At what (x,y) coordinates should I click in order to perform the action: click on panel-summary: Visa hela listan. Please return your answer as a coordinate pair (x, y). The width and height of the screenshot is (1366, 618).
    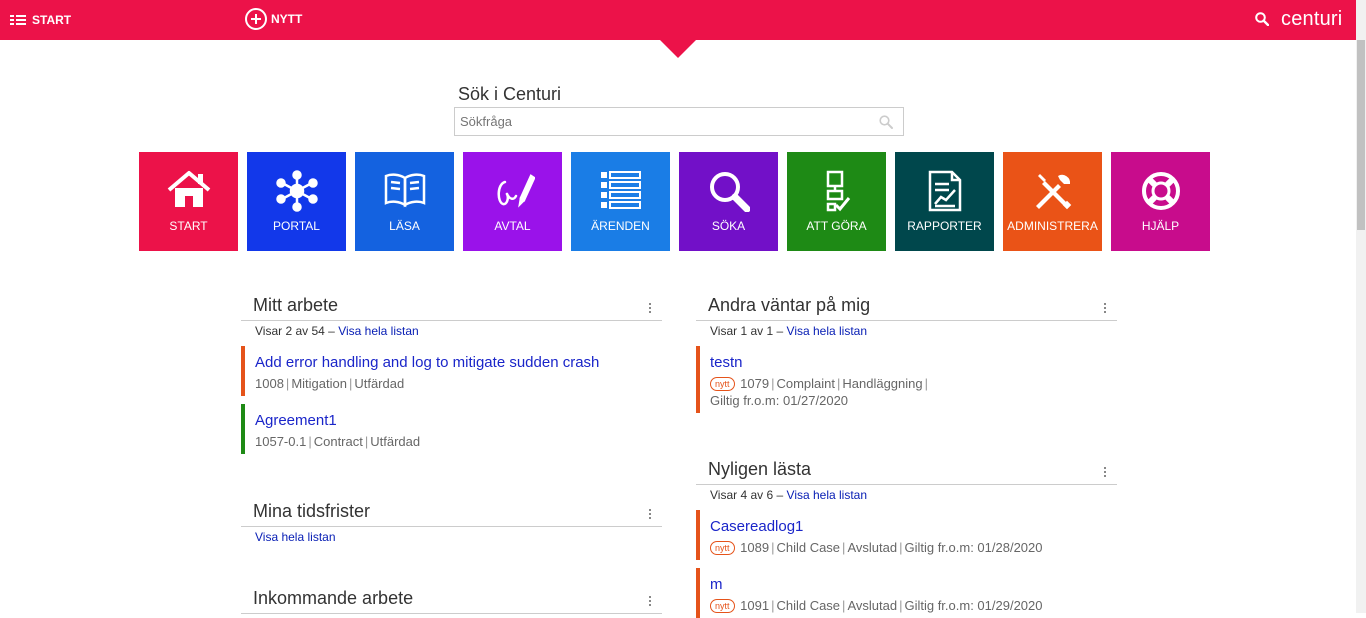
    Looking at the image, I should click on (458, 537).